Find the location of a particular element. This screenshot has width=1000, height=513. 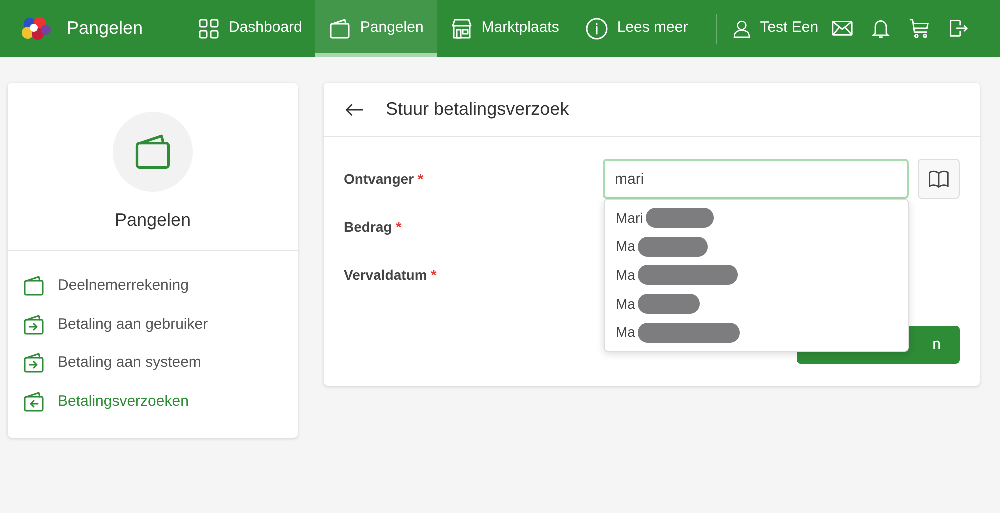

book-icon is located at coordinates (939, 179).